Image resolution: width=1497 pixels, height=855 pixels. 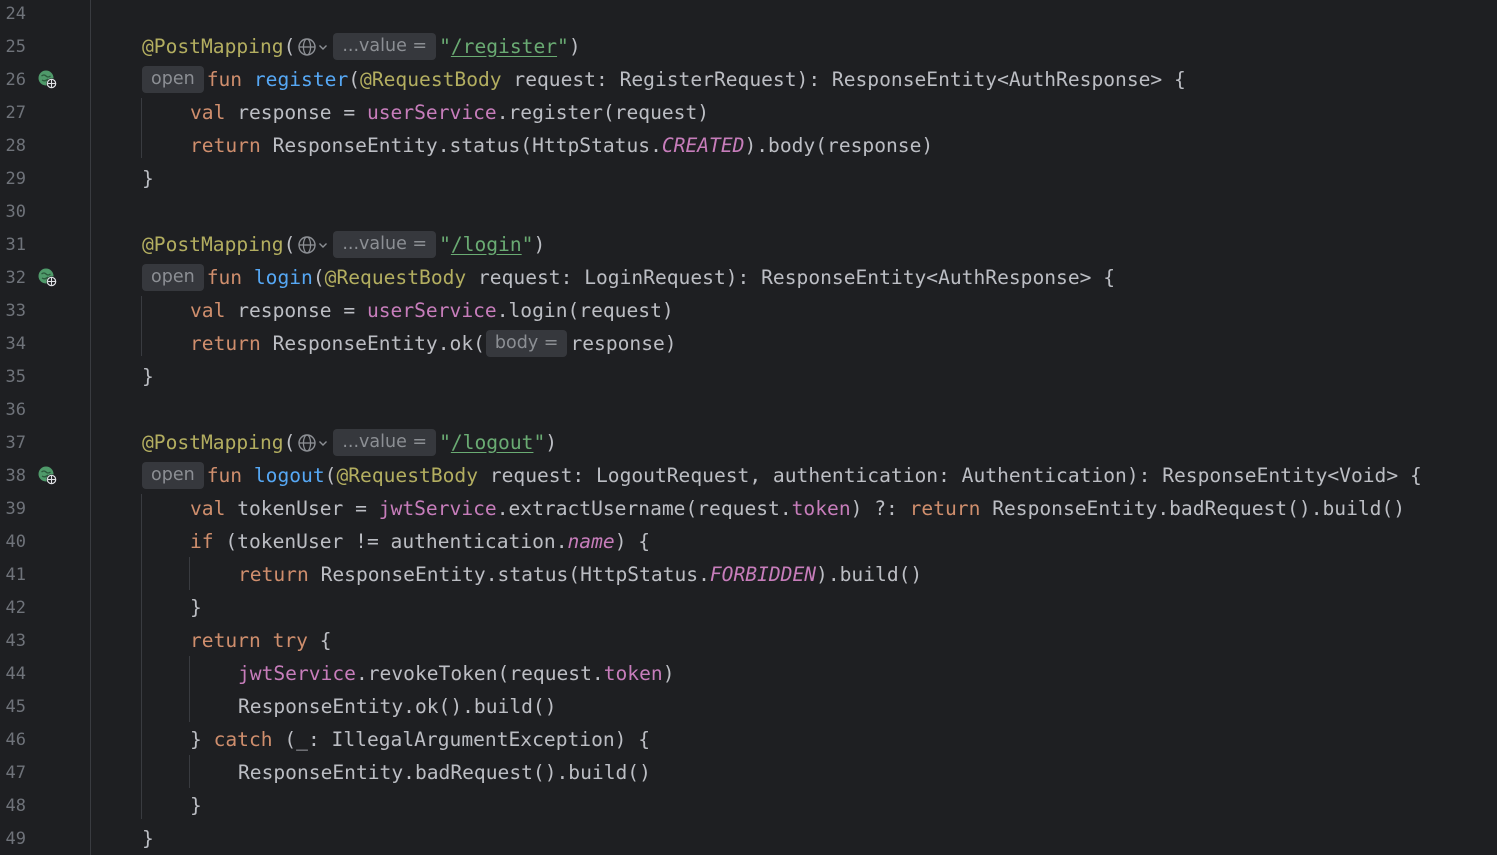 I want to click on url-path-link: /login, so click(x=486, y=244).